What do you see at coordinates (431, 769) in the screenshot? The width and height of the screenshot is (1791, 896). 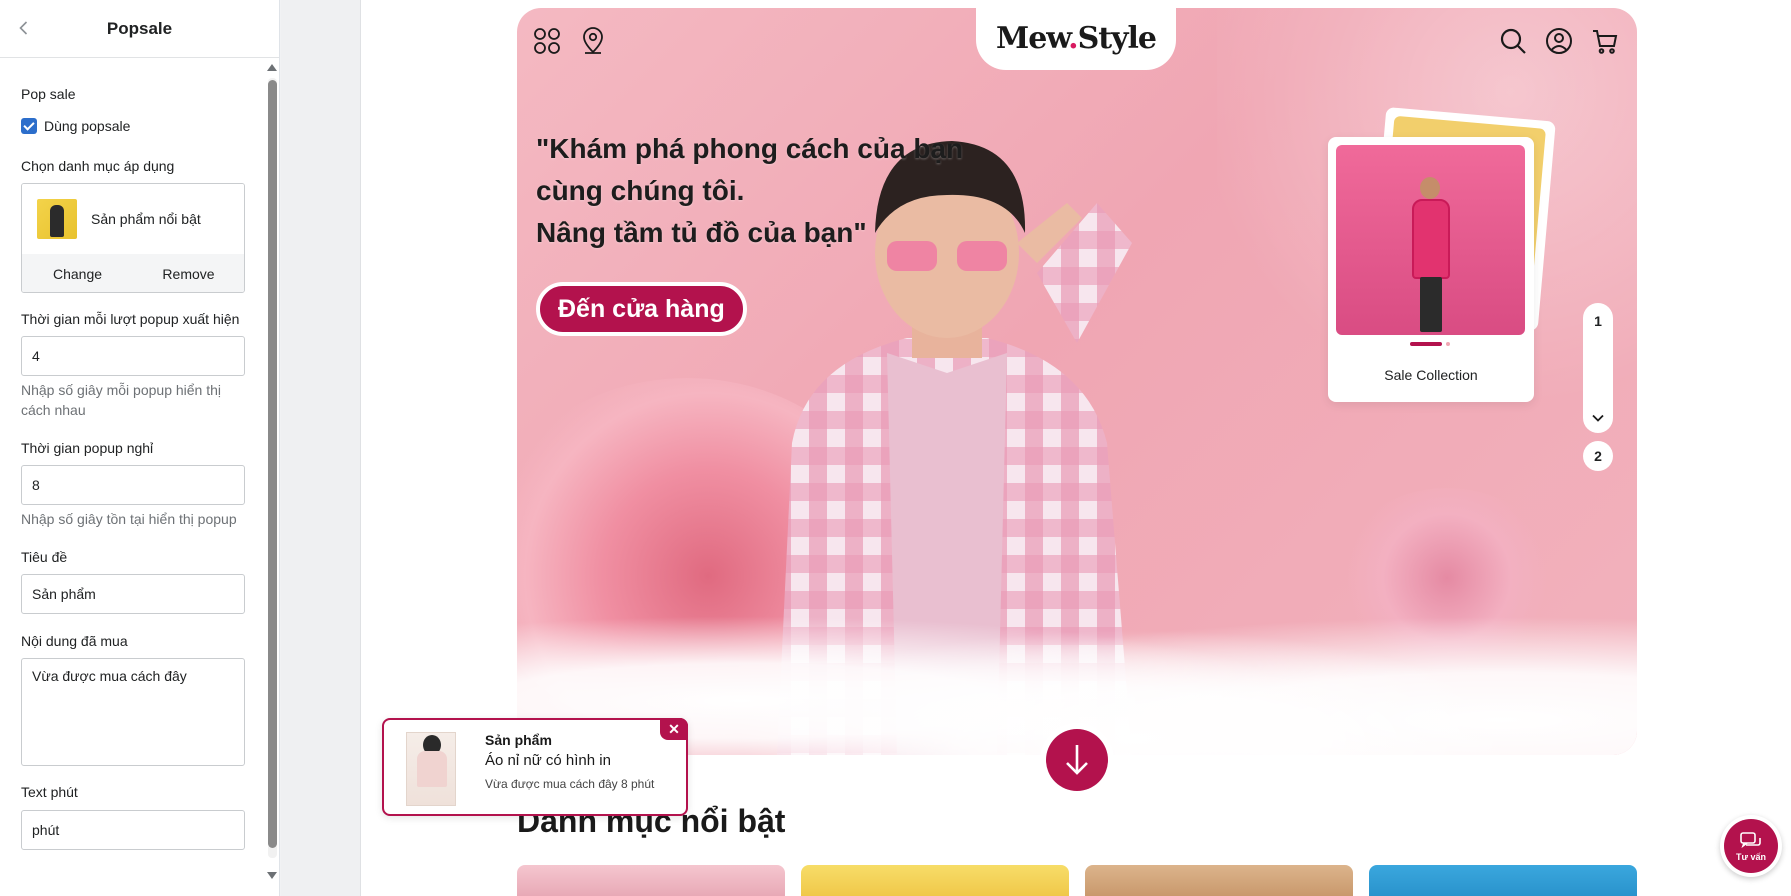 I see `popup-product-image` at bounding box center [431, 769].